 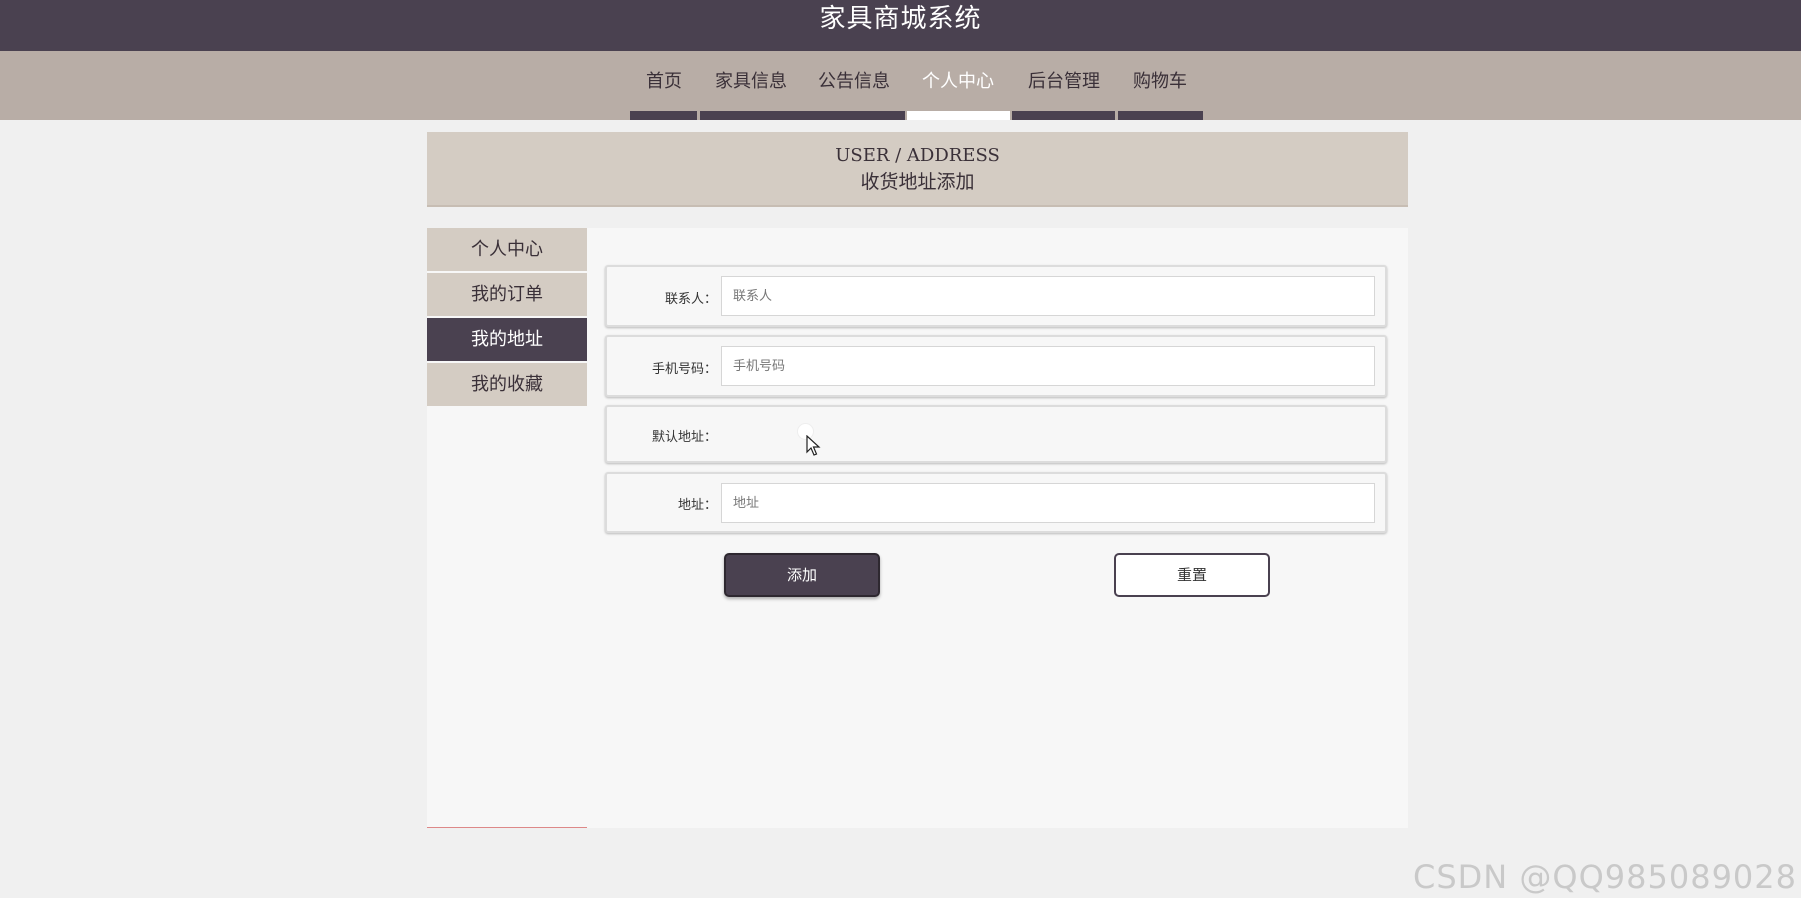 What do you see at coordinates (900, 85) in the screenshot?
I see `main-nav: 首页 家具信息 公告信息 个人中心 后台管理 购物车` at bounding box center [900, 85].